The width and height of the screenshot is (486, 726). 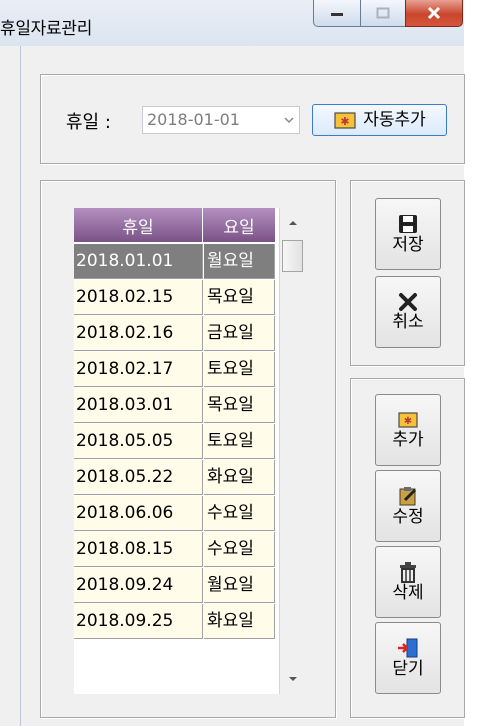 What do you see at coordinates (408, 517) in the screenshot?
I see `edit-label: 수정` at bounding box center [408, 517].